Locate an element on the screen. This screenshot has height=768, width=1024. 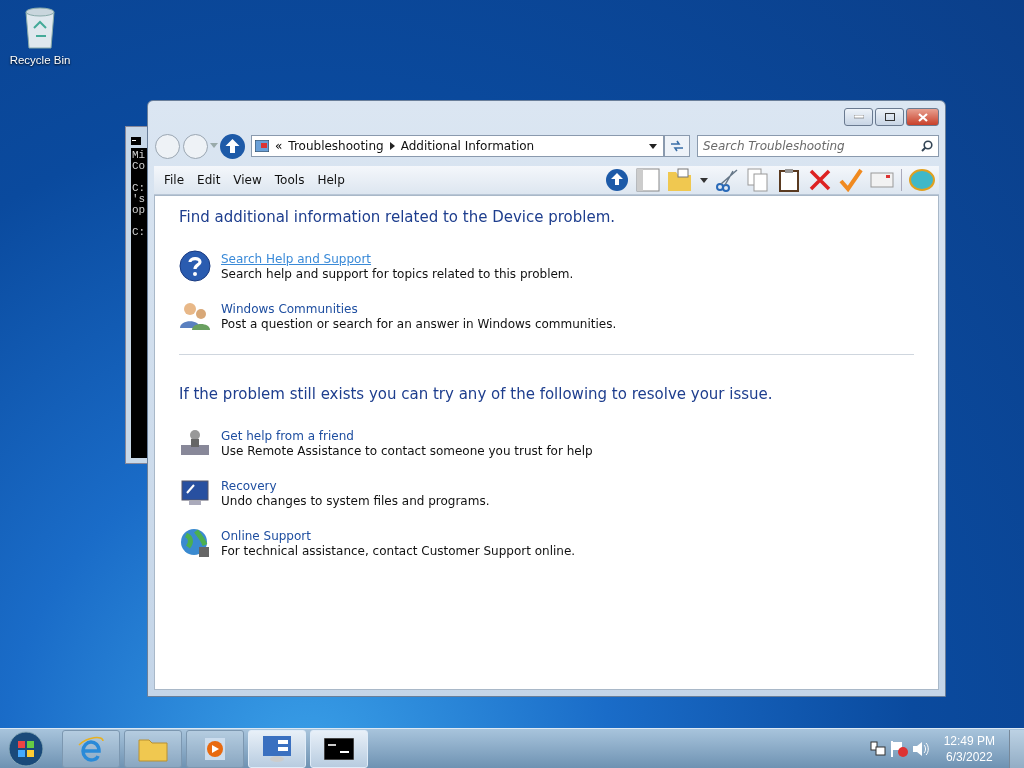
scissors-icon is located at coordinates (727, 180).